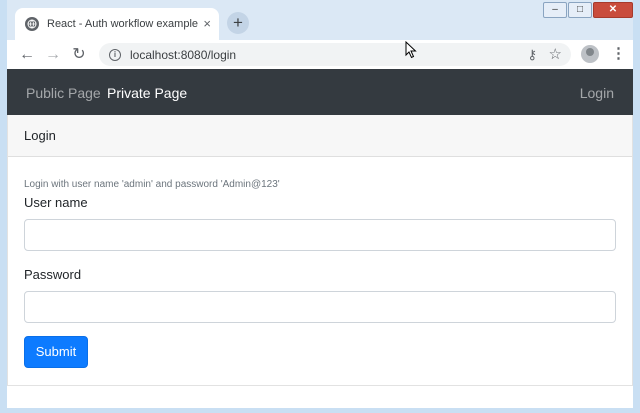 Image resolution: width=640 pixels, height=413 pixels. Describe the element at coordinates (27, 55) in the screenshot. I see `back-icon: ←` at that location.